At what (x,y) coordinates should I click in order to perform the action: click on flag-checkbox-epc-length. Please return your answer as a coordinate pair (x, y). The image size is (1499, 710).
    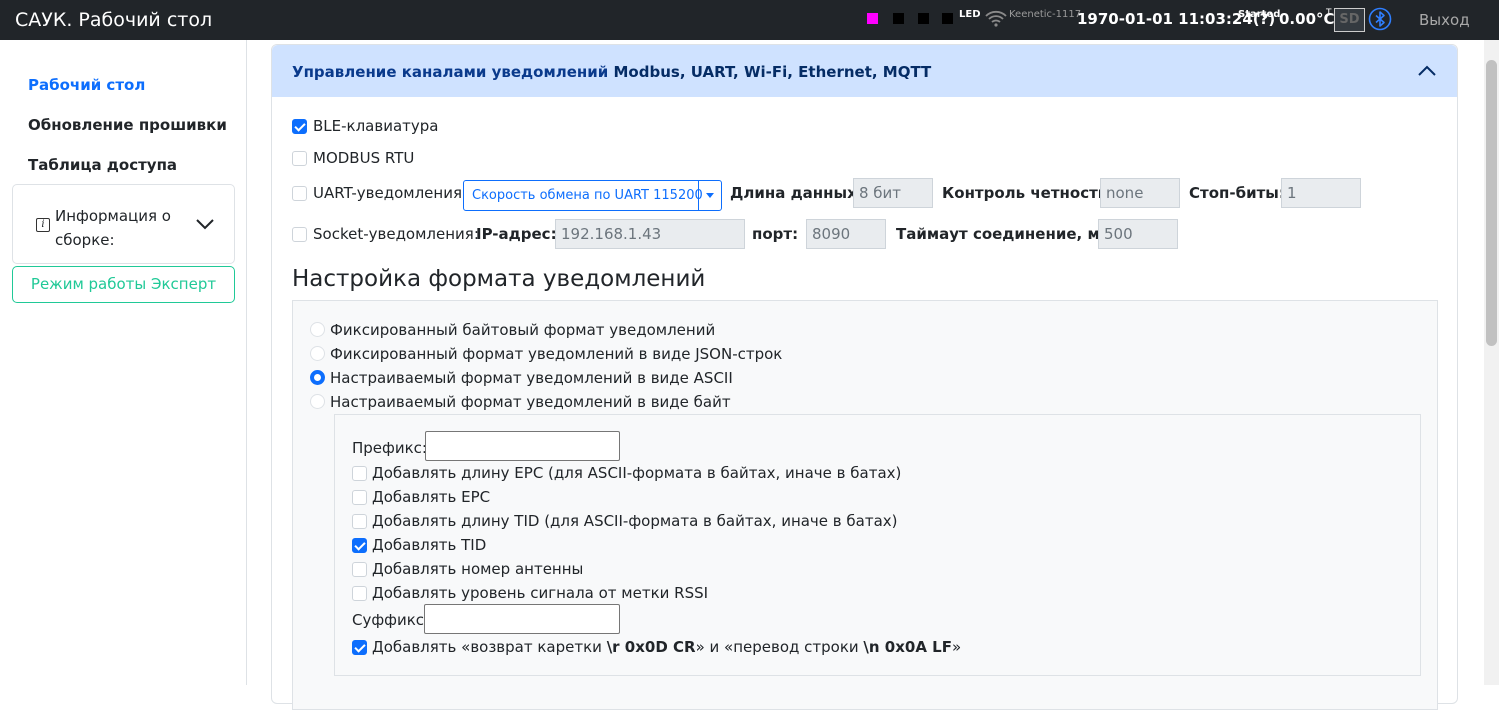
    Looking at the image, I should click on (359, 473).